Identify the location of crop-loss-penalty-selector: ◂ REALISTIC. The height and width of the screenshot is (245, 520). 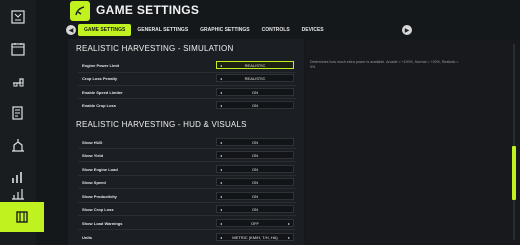
(255, 78).